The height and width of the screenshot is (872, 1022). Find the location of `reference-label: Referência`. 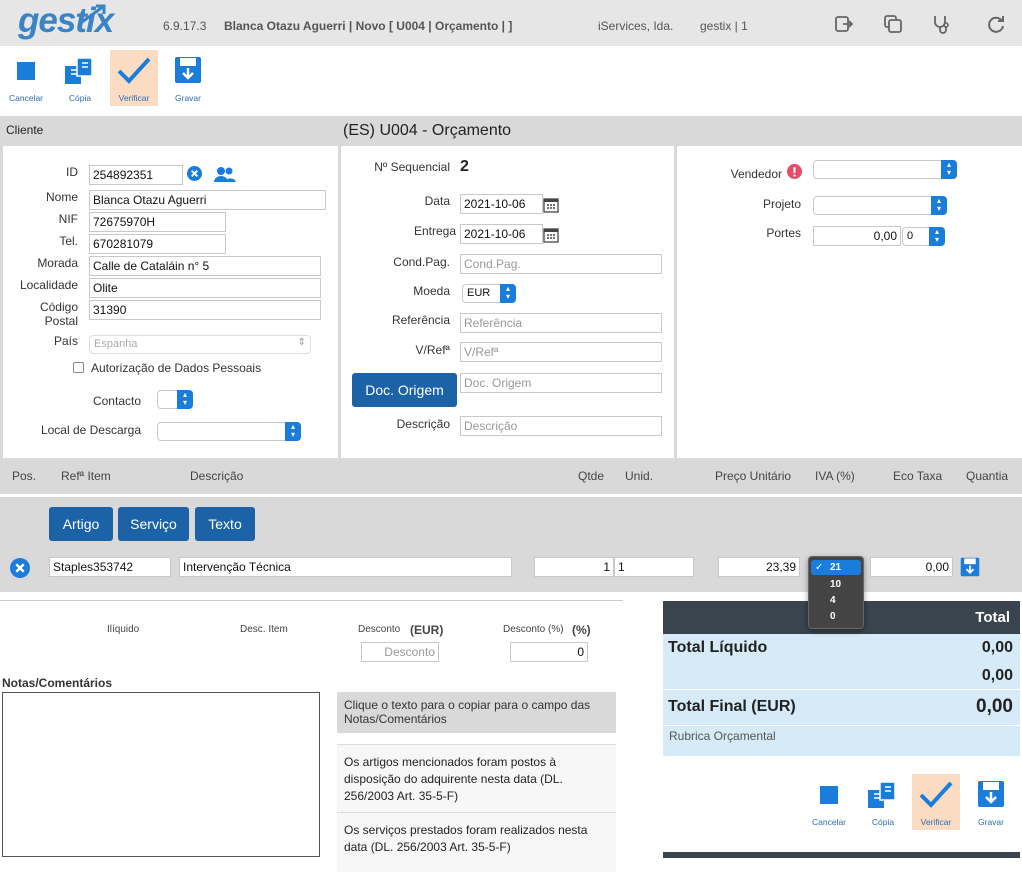

reference-label: Referência is located at coordinates (420, 320).